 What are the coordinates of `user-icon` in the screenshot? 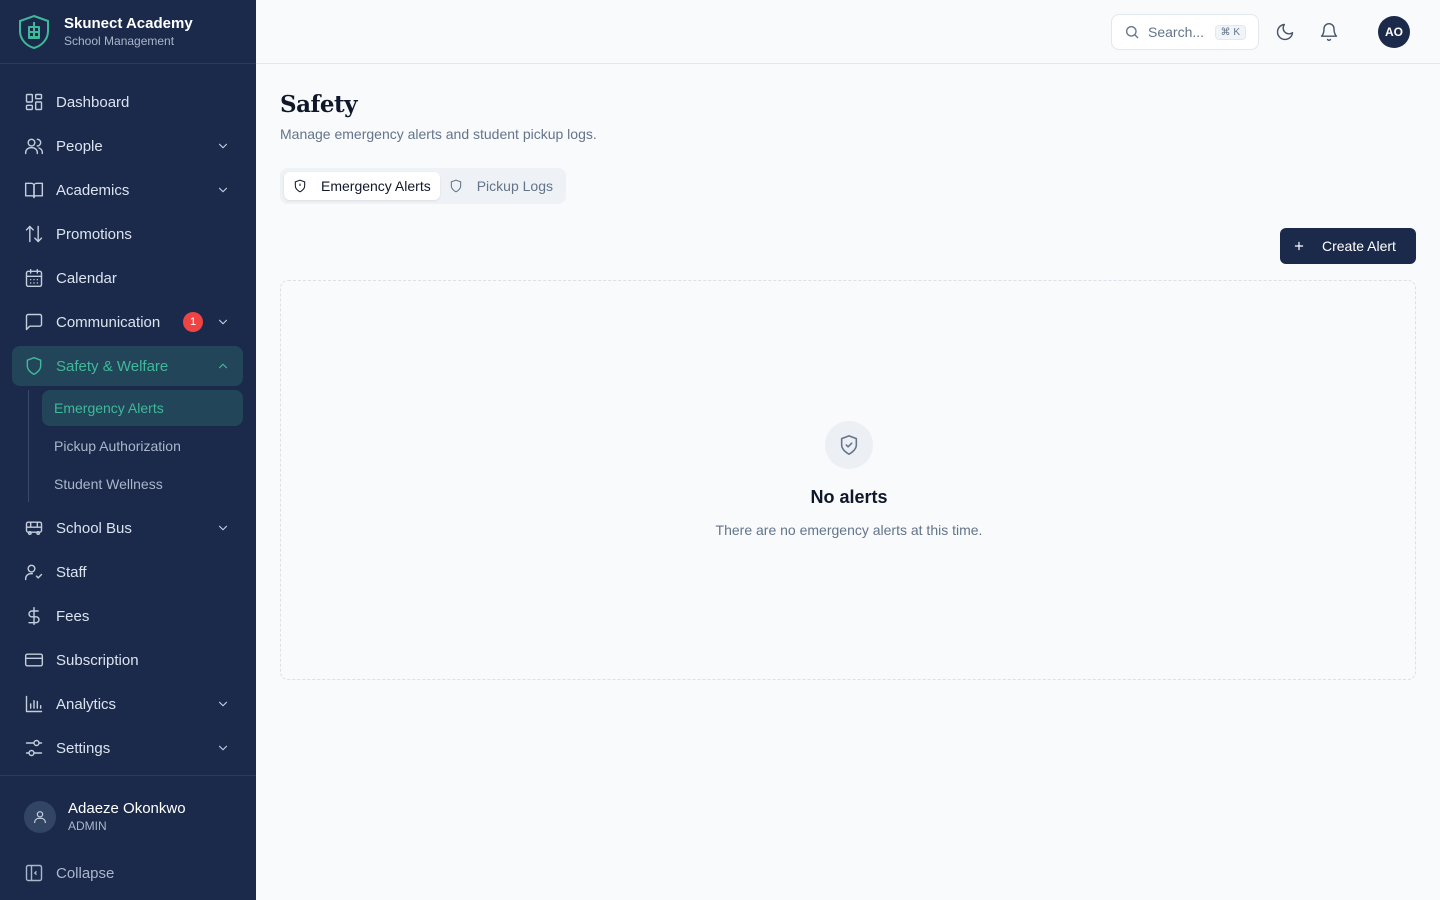 It's located at (40, 817).